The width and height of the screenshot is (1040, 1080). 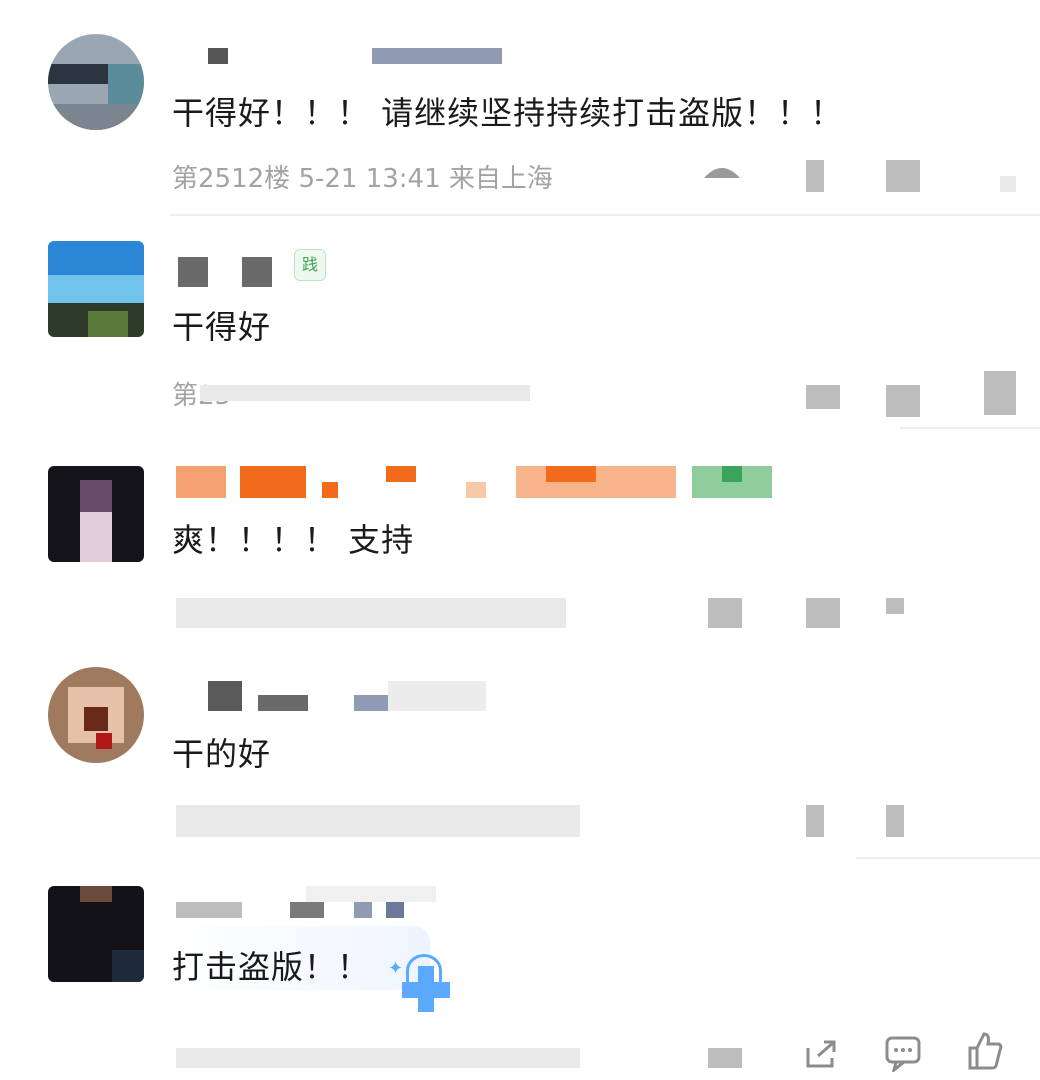 I want to click on comment-meta: 第2512楼 5-21 13:41 来自上海, so click(x=362, y=176).